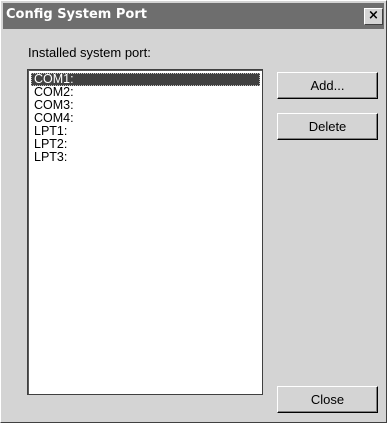  Describe the element at coordinates (327, 126) in the screenshot. I see `delete-button: Delete` at that location.